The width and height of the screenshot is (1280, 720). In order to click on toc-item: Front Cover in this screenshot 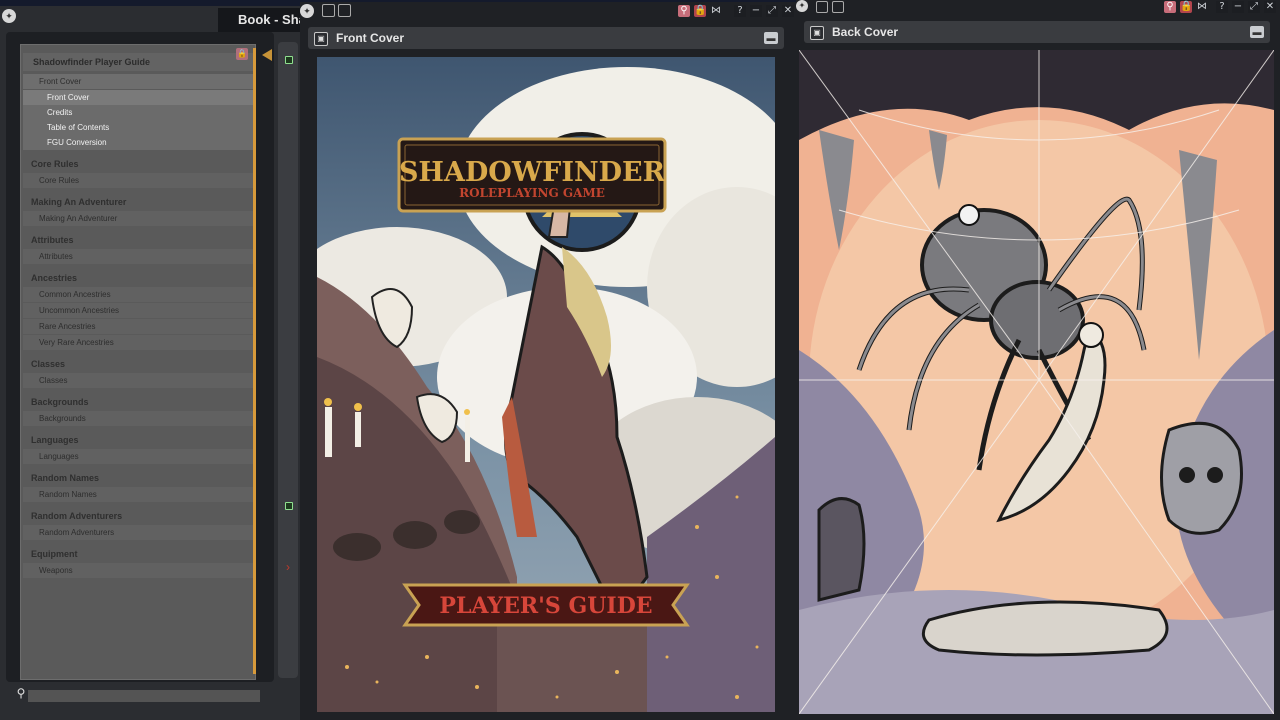, I will do `click(138, 97)`.